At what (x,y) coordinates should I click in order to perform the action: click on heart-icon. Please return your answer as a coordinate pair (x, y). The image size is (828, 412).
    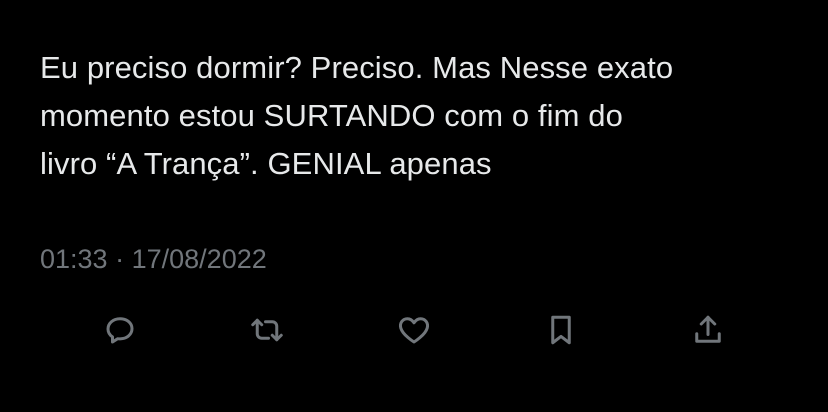
    Looking at the image, I should click on (414, 330).